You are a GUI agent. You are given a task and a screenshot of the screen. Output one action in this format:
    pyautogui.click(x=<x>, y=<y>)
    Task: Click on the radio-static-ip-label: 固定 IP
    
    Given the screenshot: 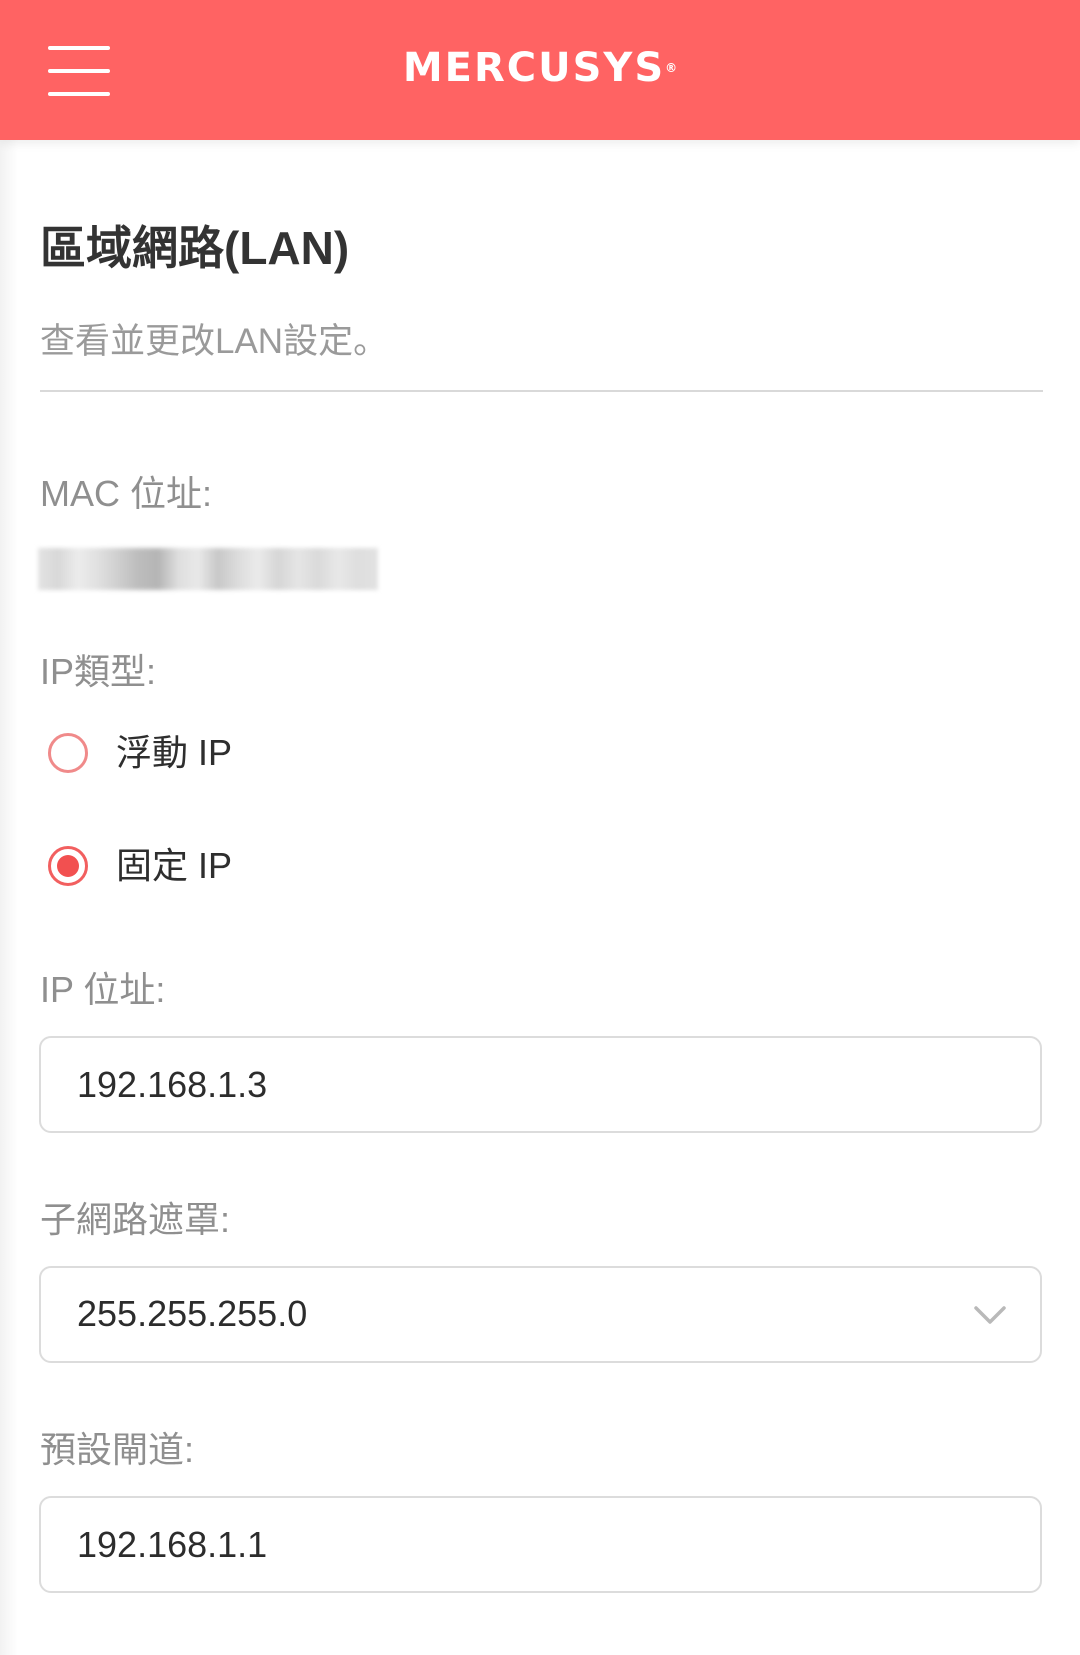 What is the action you would take?
    pyautogui.click(x=174, y=865)
    